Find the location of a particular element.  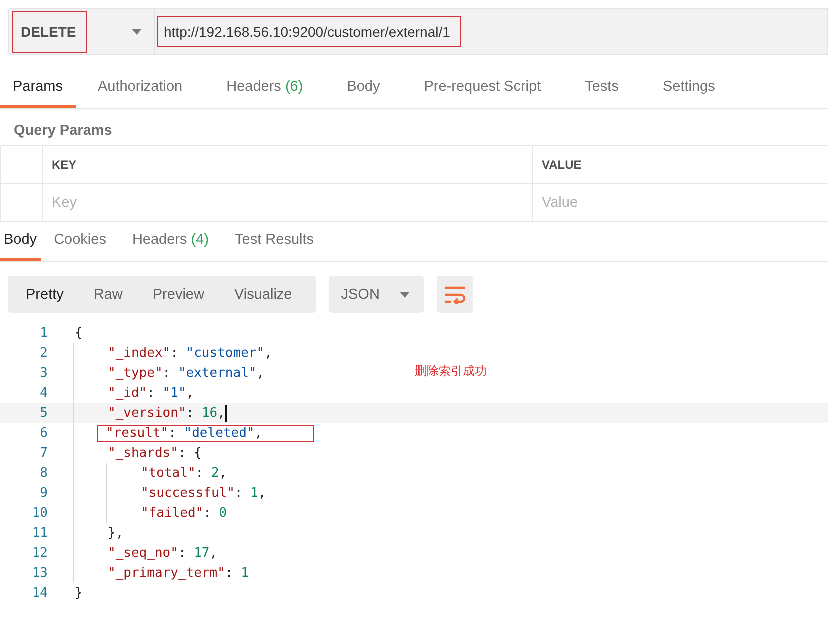

line-number: 10 is located at coordinates (39, 513).